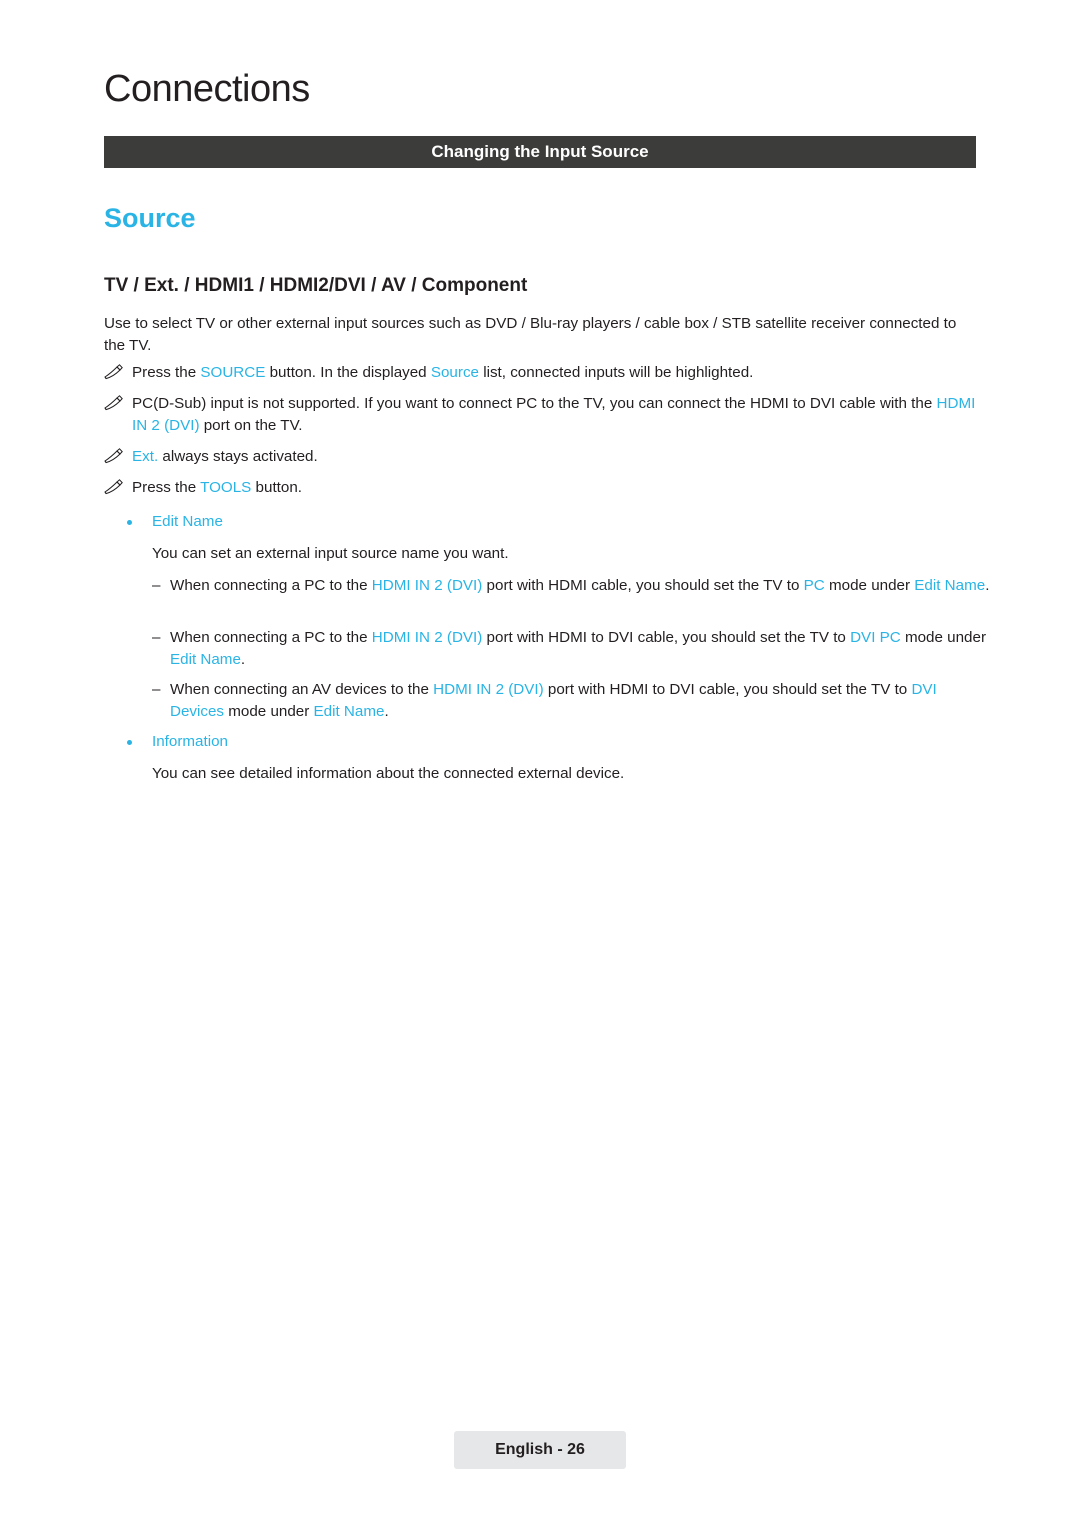 This screenshot has height=1519, width=1080. Describe the element at coordinates (150, 218) in the screenshot. I see `feature-heading: Source` at that location.